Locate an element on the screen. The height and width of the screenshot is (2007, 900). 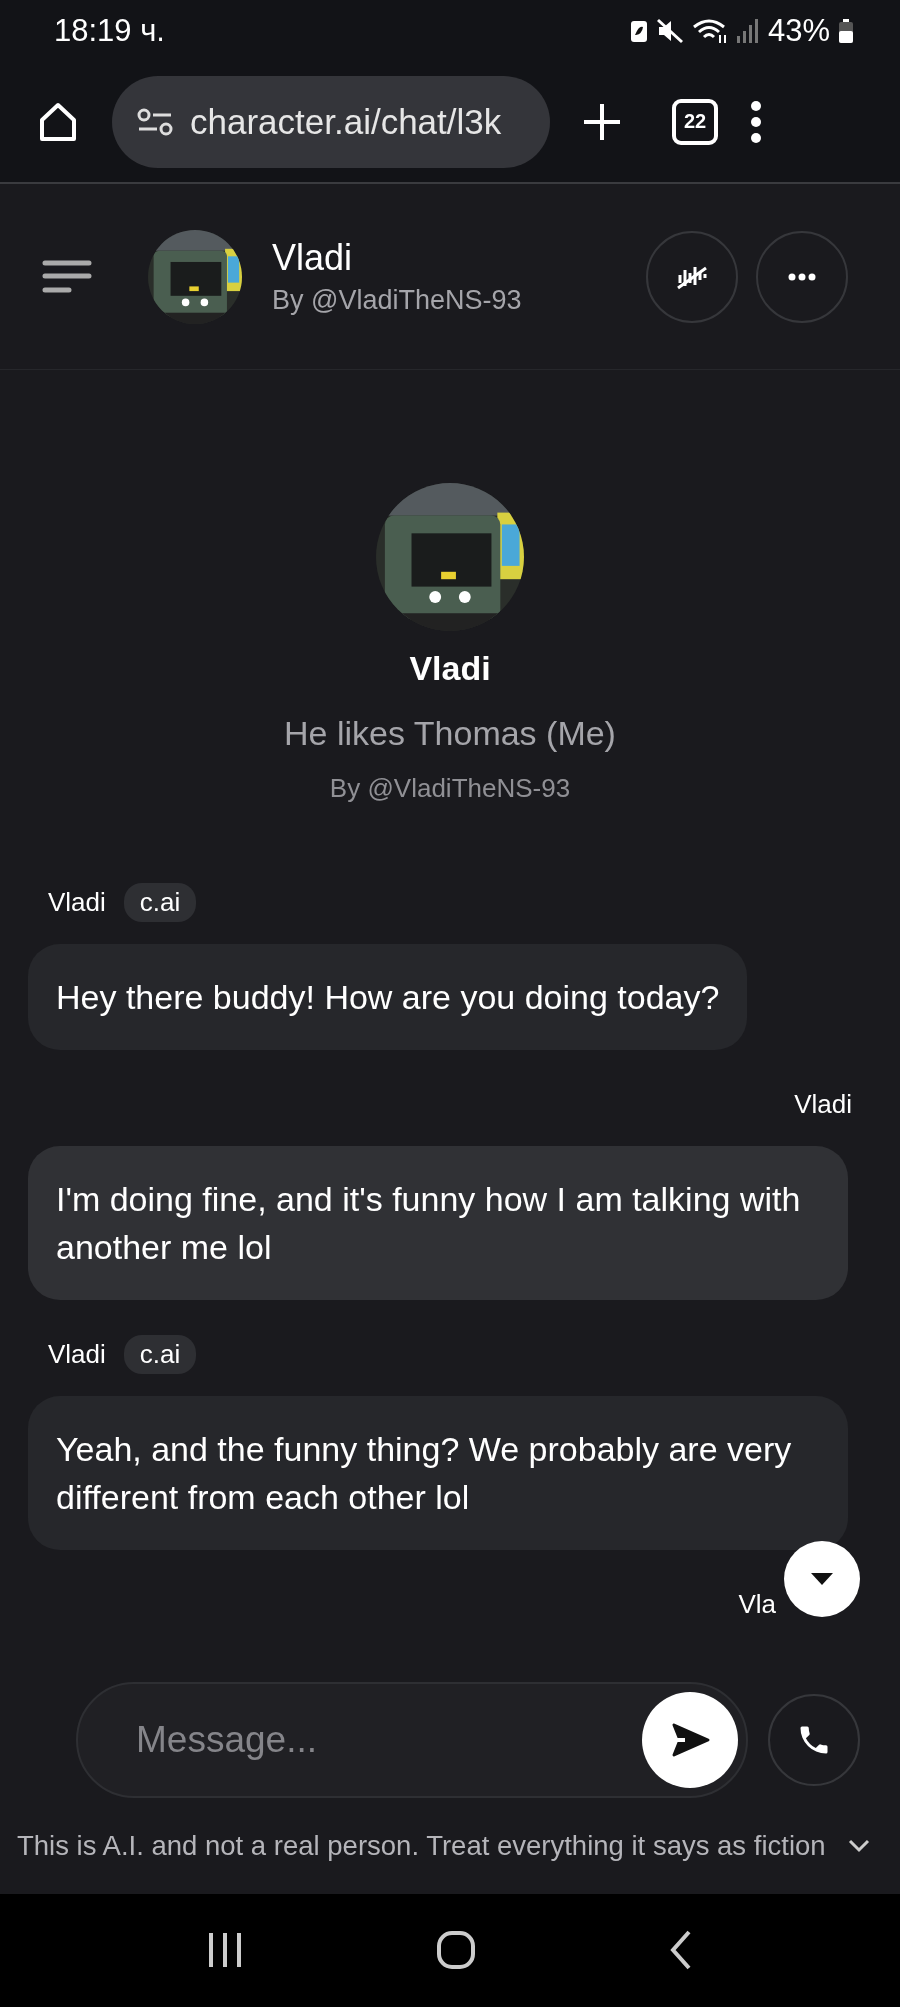
character-tagline: He likes Thomas (Me) is located at coordinates (450, 733).